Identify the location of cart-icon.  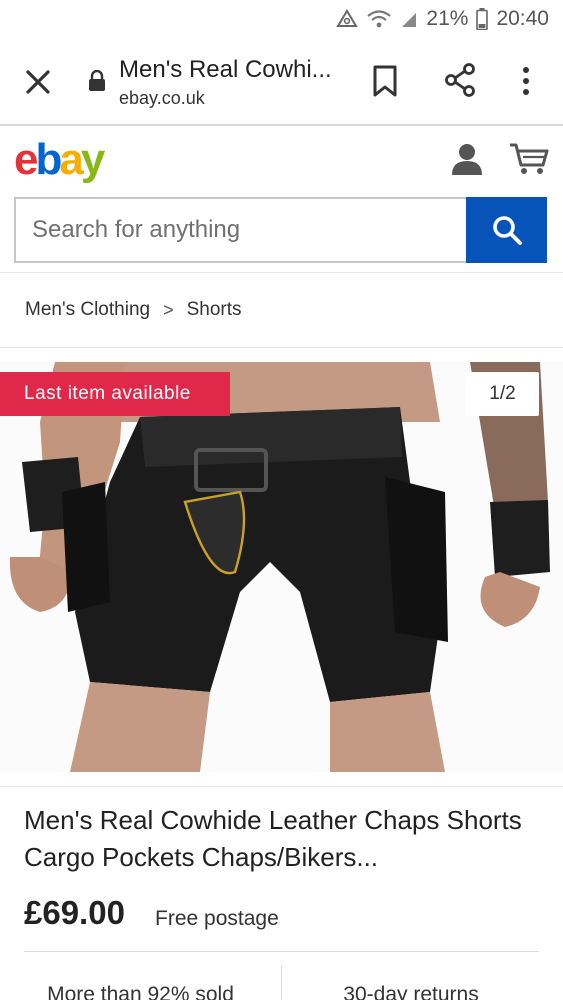
(529, 158).